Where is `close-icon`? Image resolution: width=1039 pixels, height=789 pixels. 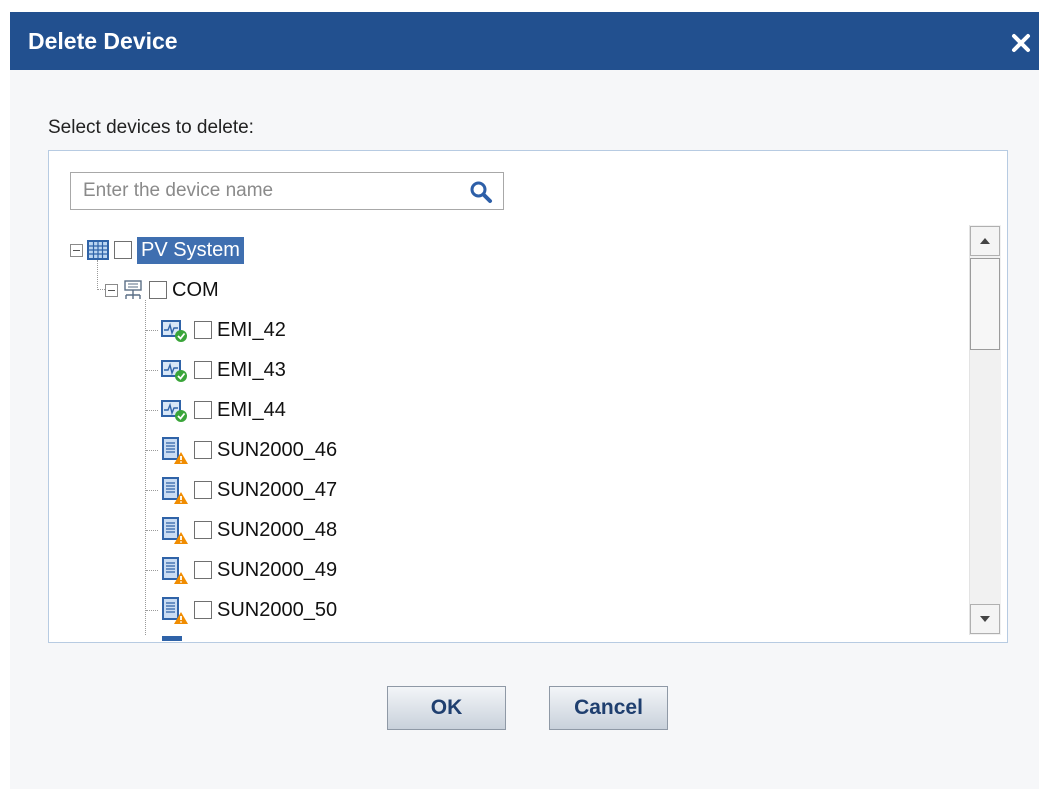 close-icon is located at coordinates (1021, 43).